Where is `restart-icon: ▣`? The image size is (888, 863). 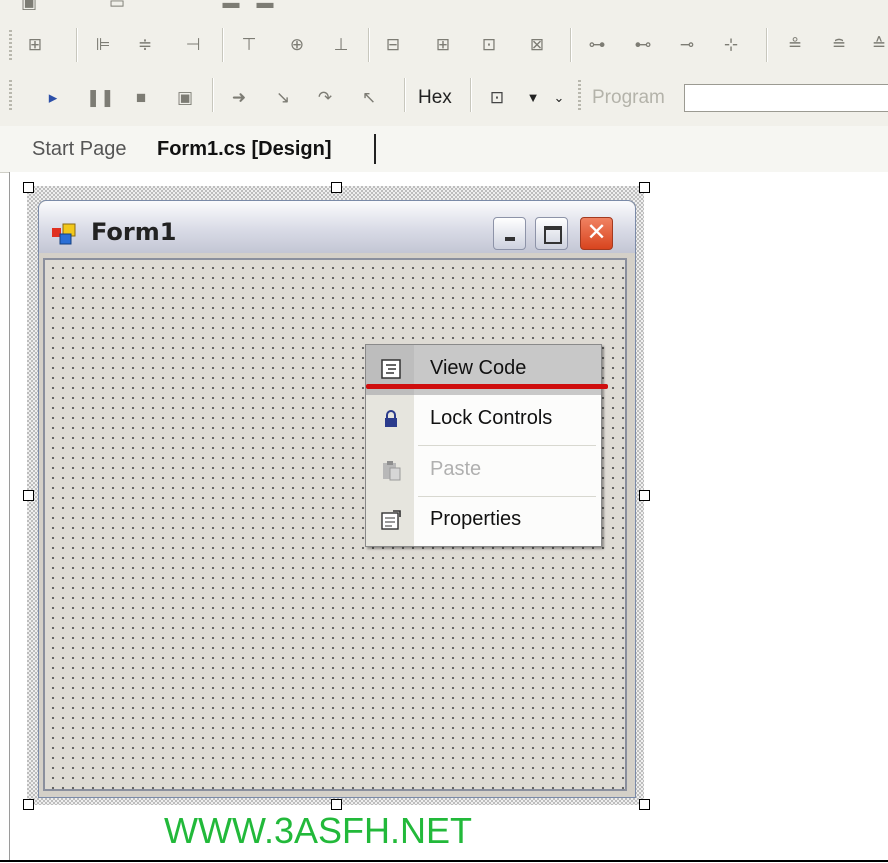
restart-icon: ▣ is located at coordinates (185, 98).